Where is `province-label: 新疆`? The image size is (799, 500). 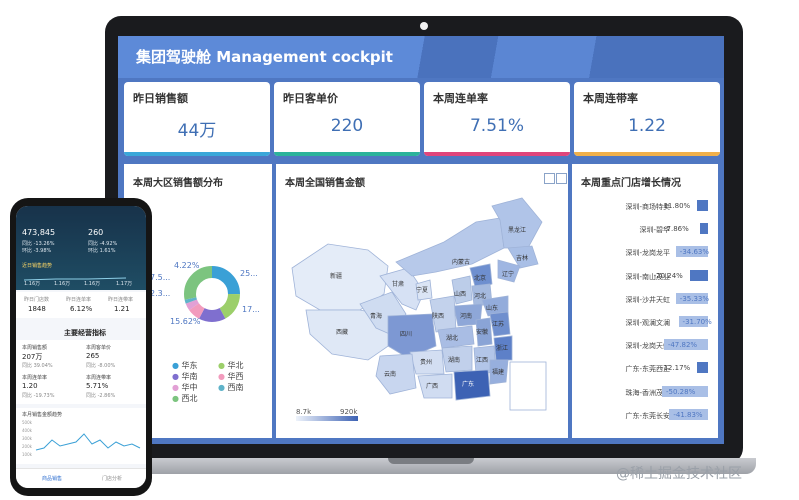
province-label: 新疆 is located at coordinates (336, 276).